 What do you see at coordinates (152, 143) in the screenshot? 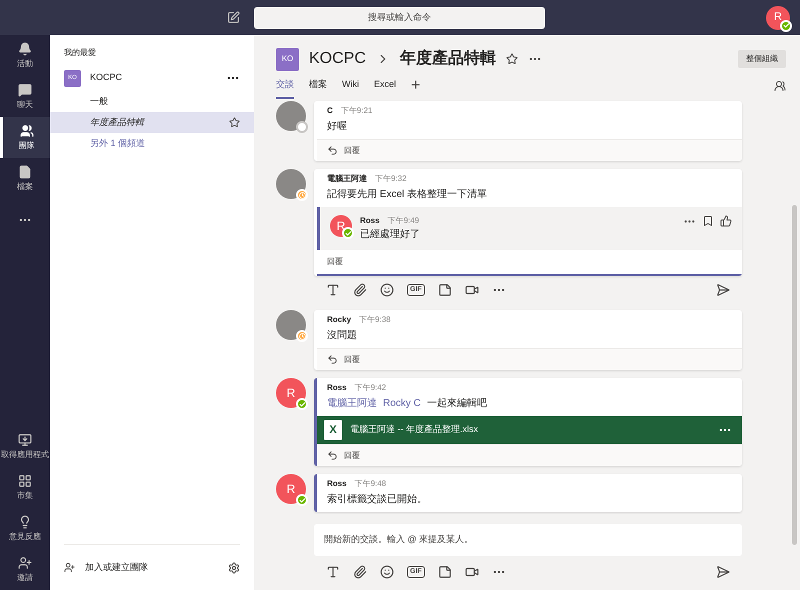
I see `channel-item: 另外 1 個頻道` at bounding box center [152, 143].